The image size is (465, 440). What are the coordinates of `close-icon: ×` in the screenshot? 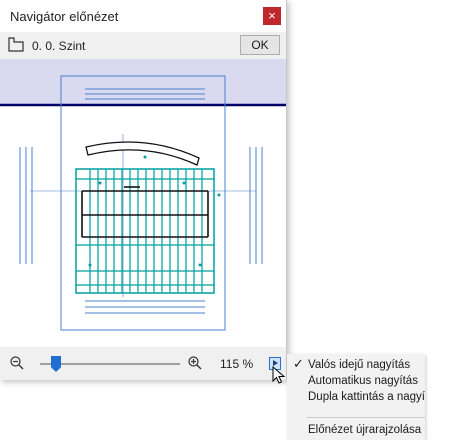 It's located at (272, 15).